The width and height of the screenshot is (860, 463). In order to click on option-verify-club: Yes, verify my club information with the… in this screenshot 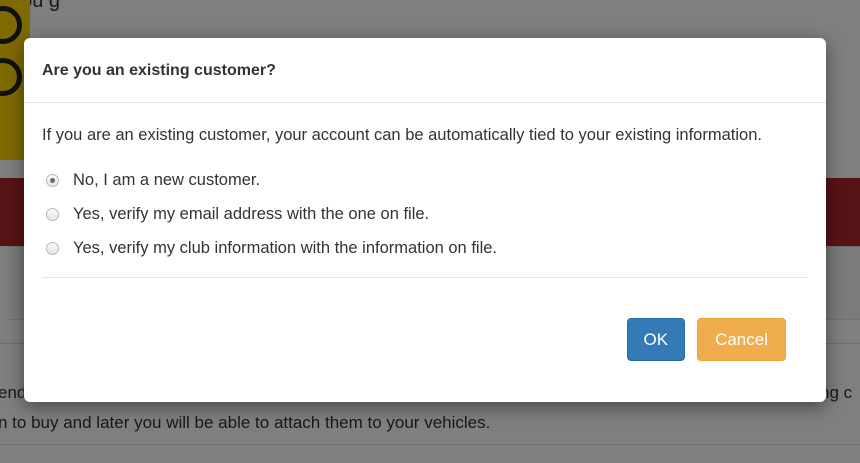, I will do `click(425, 248)`.